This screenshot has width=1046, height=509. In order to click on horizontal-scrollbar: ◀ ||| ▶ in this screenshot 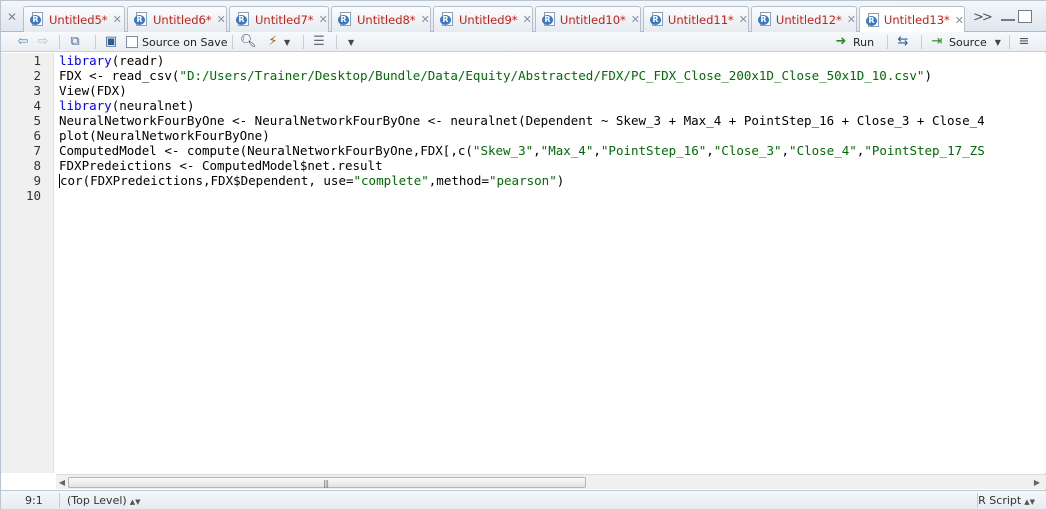, I will do `click(551, 481)`.